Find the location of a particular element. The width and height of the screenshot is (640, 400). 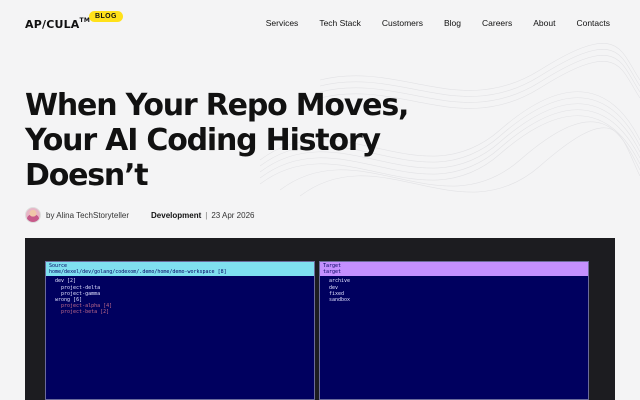

nav-blog: Blog is located at coordinates (452, 23).